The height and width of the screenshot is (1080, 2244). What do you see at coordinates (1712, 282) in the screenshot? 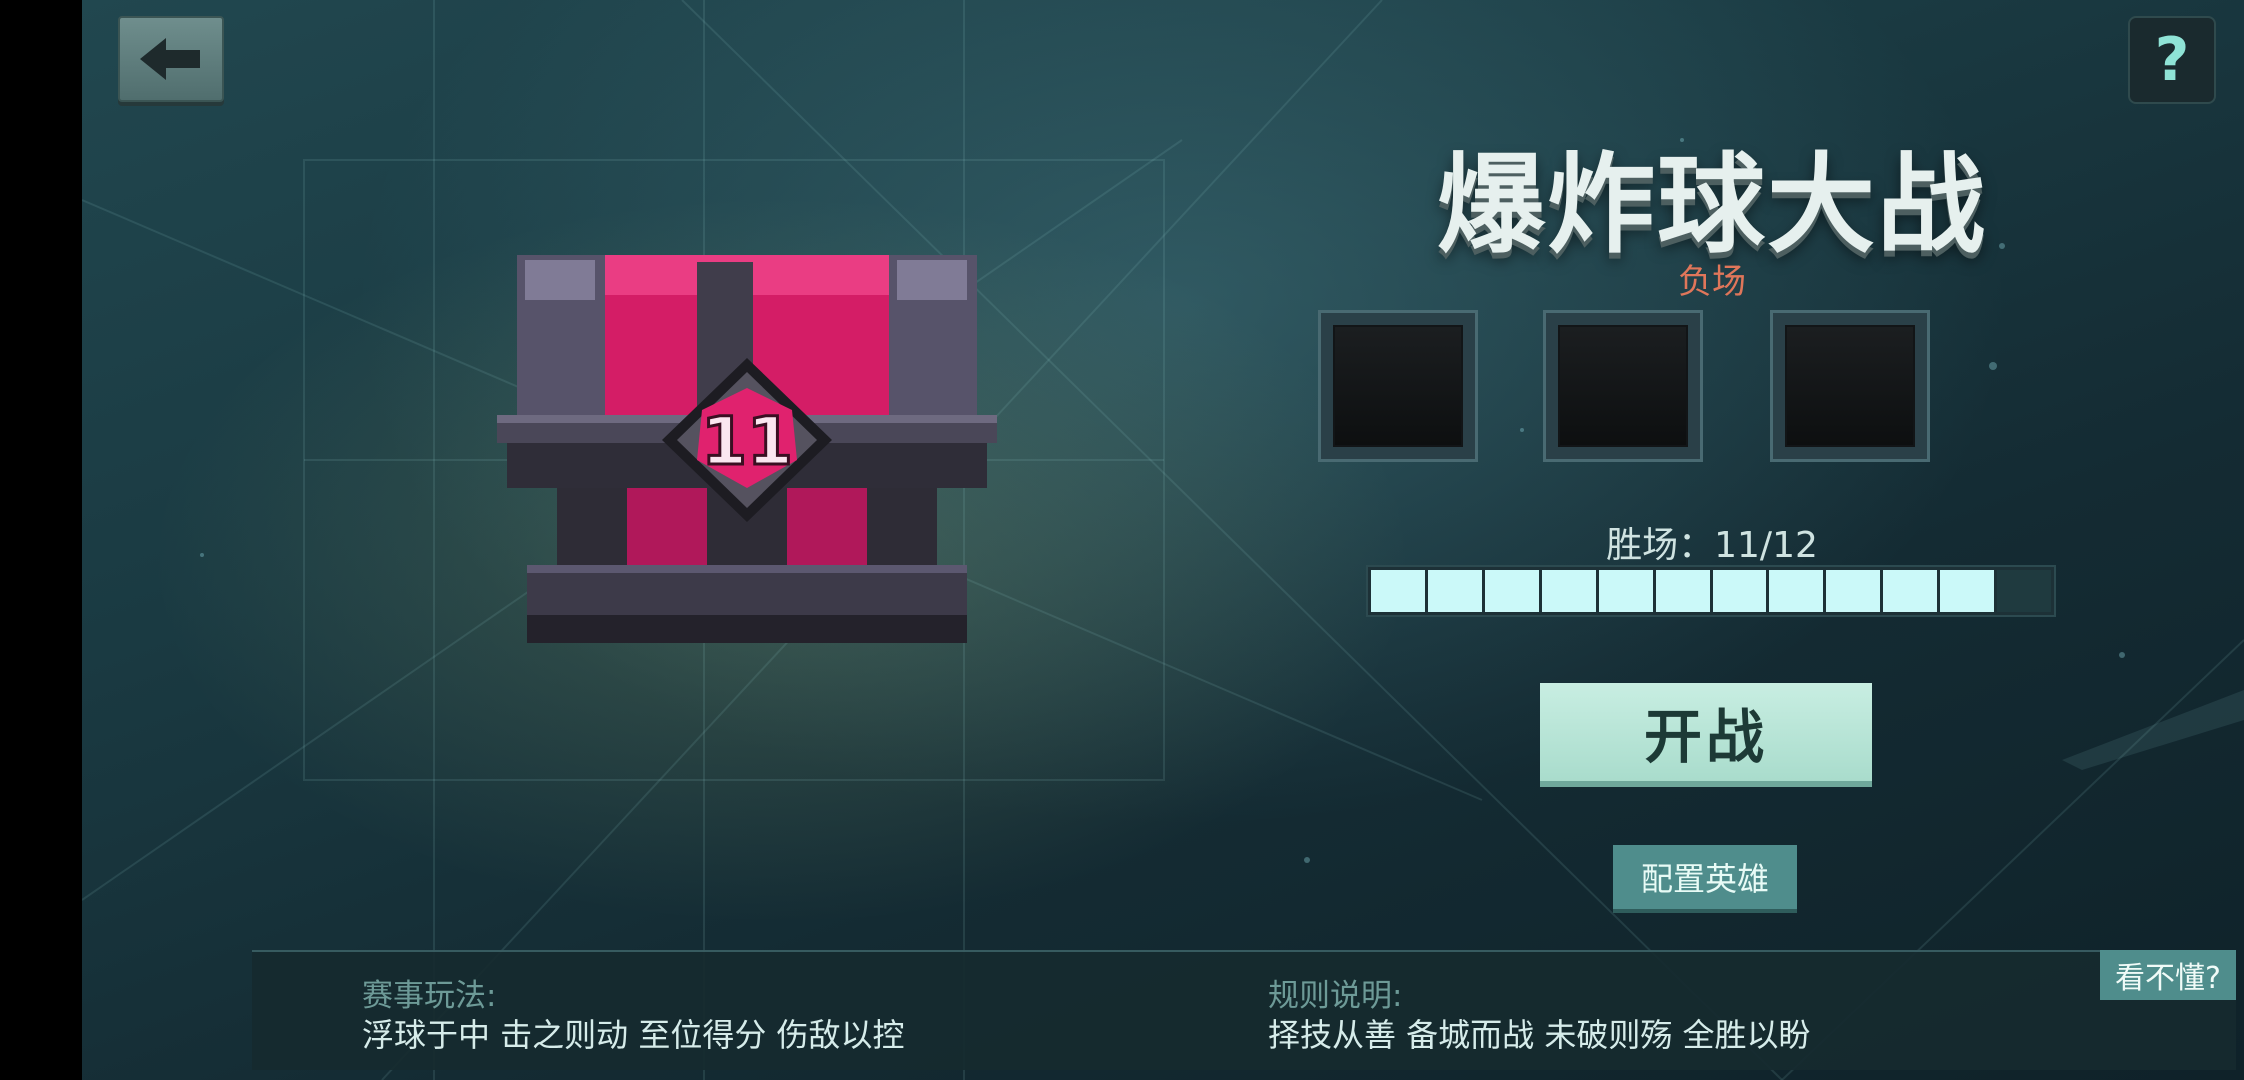
I see `loss-label: 负场` at bounding box center [1712, 282].